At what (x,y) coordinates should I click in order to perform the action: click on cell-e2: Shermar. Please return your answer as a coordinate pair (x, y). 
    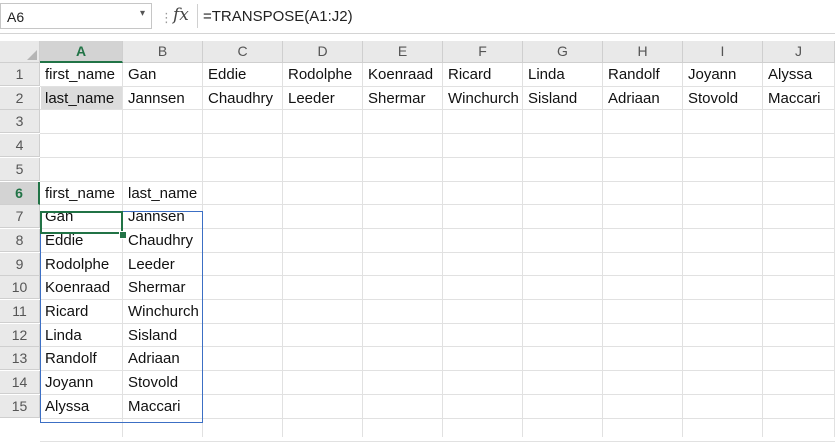
    Looking at the image, I should click on (403, 98).